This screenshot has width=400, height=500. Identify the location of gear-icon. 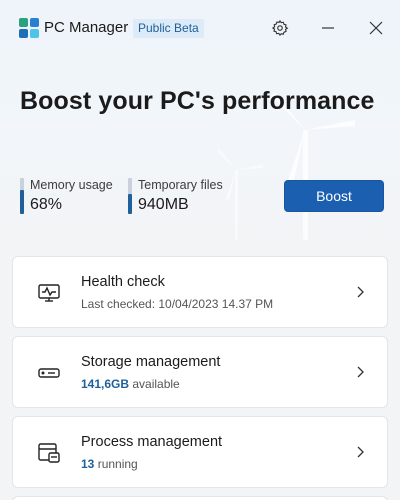
(280, 28).